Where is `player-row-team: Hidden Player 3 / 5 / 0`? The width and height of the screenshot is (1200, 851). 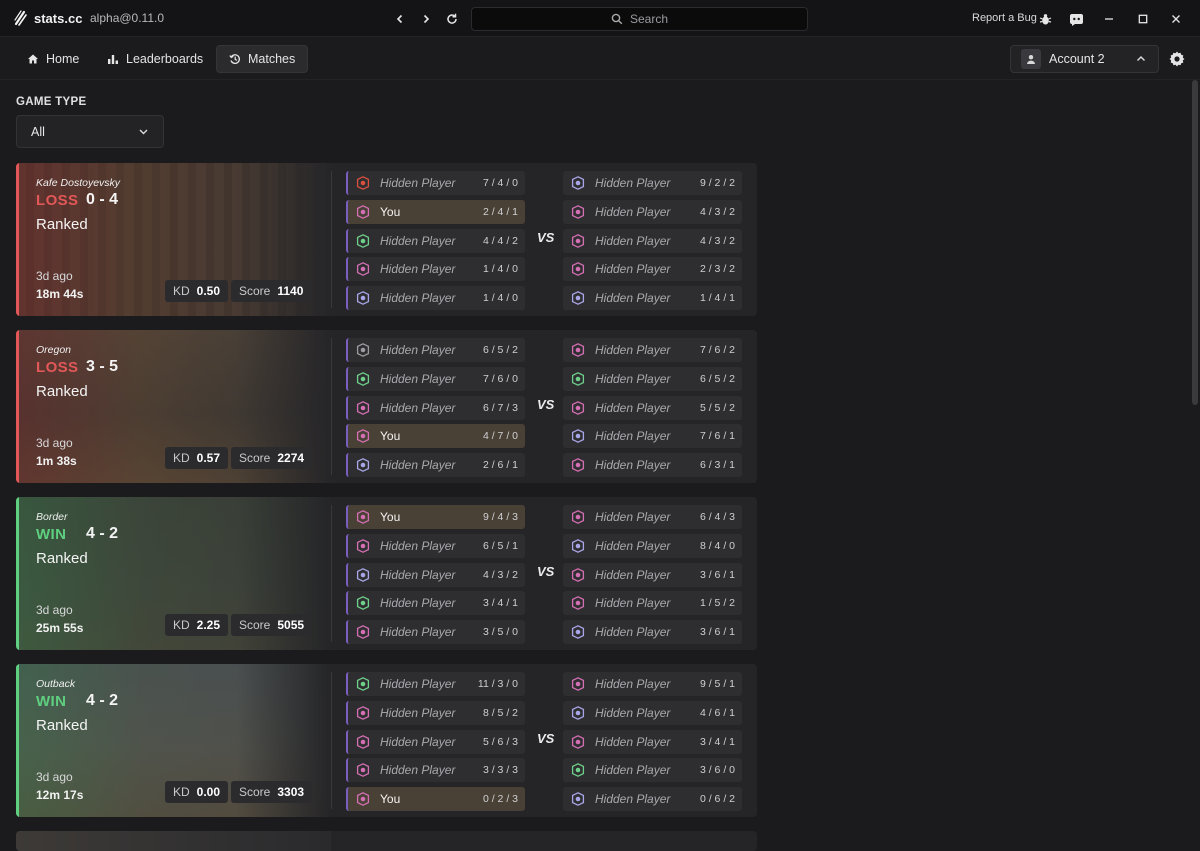 player-row-team: Hidden Player 3 / 5 / 0 is located at coordinates (435, 632).